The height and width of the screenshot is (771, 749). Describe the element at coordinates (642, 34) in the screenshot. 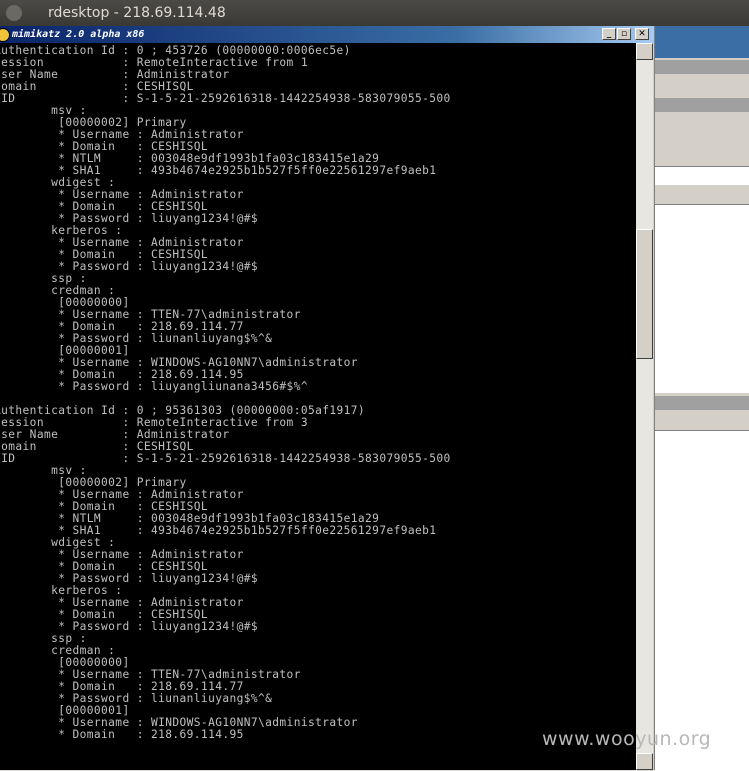

I see `close-button: ✕` at that location.